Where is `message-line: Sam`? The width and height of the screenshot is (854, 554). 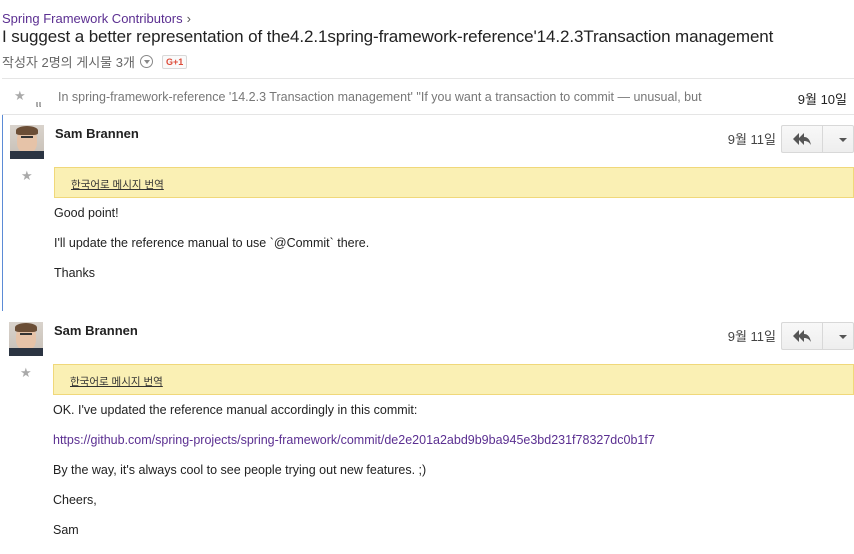
message-line: Sam is located at coordinates (66, 530).